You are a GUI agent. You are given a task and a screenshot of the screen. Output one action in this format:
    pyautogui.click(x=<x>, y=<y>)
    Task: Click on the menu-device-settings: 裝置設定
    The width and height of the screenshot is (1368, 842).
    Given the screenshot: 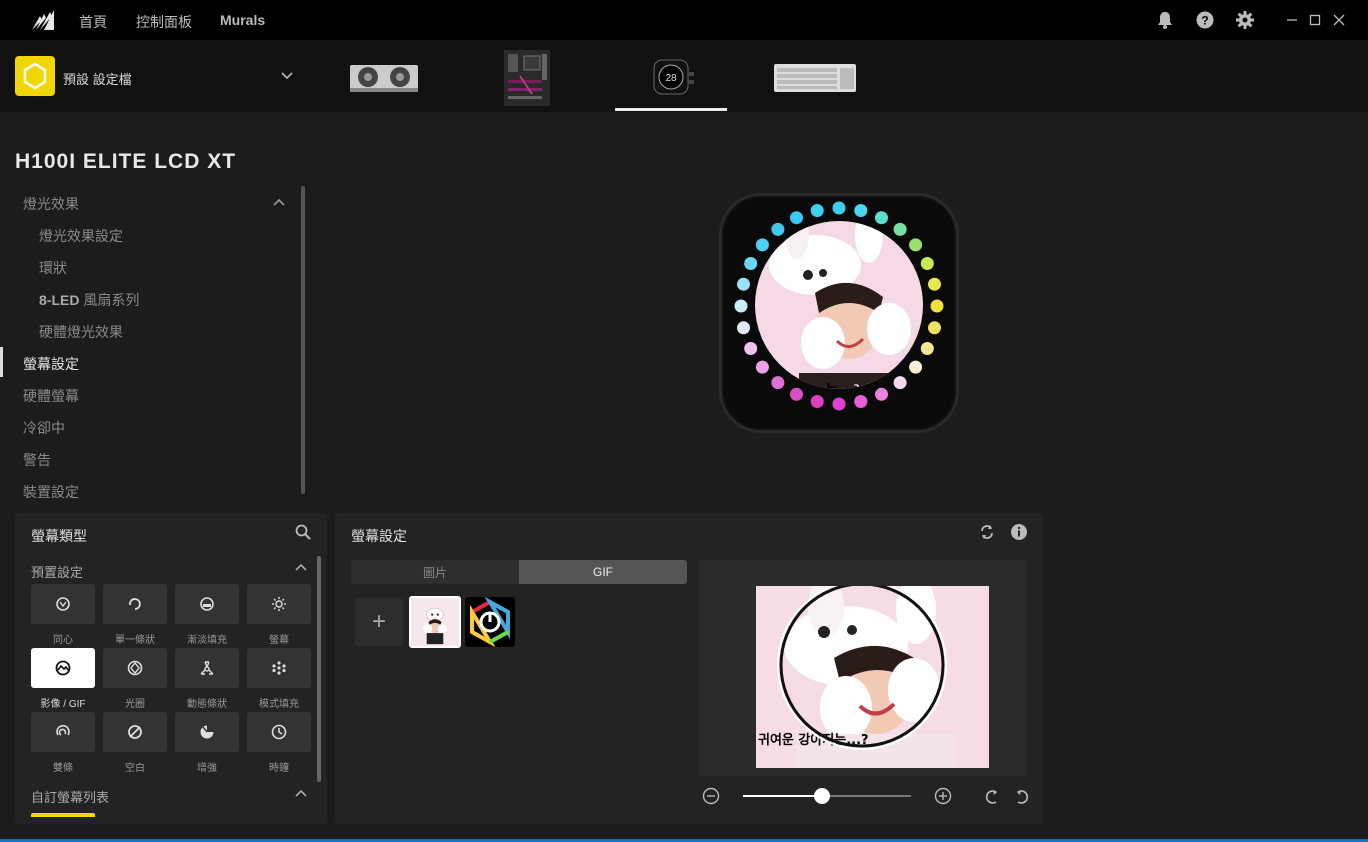 What is the action you would take?
    pyautogui.click(x=51, y=492)
    